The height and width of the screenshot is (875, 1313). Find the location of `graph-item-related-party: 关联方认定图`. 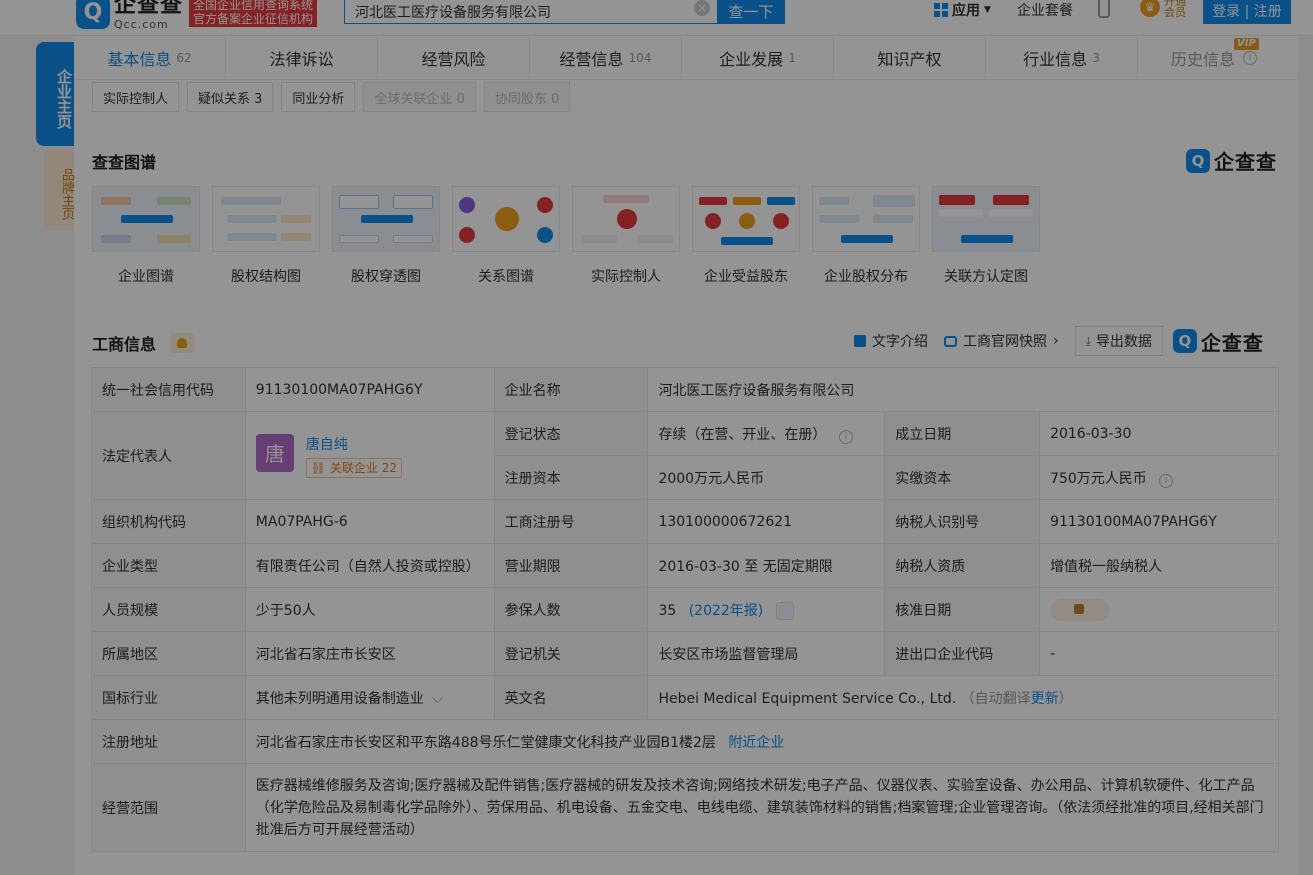

graph-item-related-party: 关联方认定图 is located at coordinates (986, 236).